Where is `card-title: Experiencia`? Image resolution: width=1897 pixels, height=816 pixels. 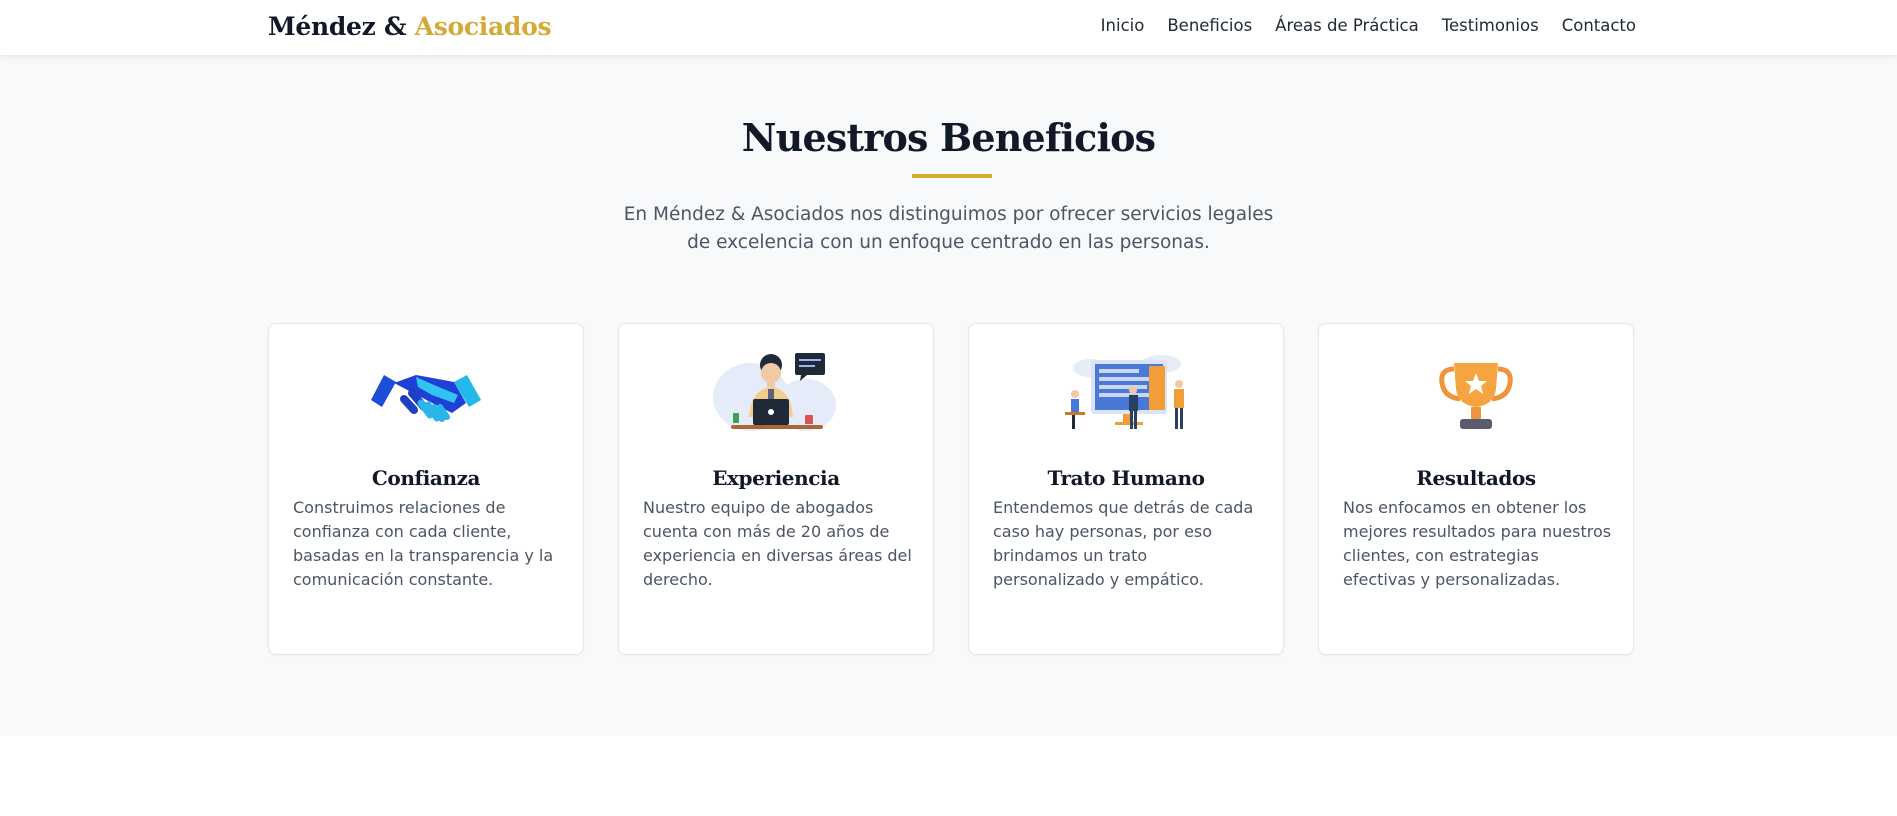
card-title: Experiencia is located at coordinates (776, 478).